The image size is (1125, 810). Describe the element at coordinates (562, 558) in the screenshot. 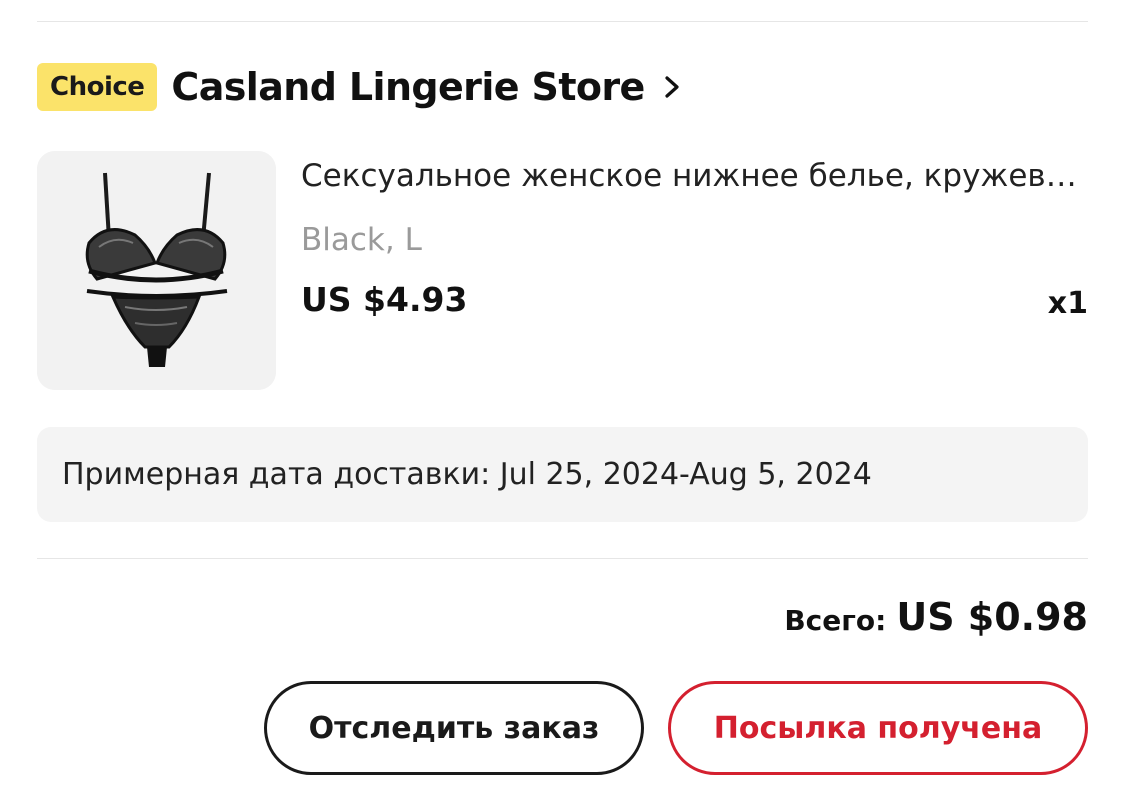

I see `mid-divider` at that location.